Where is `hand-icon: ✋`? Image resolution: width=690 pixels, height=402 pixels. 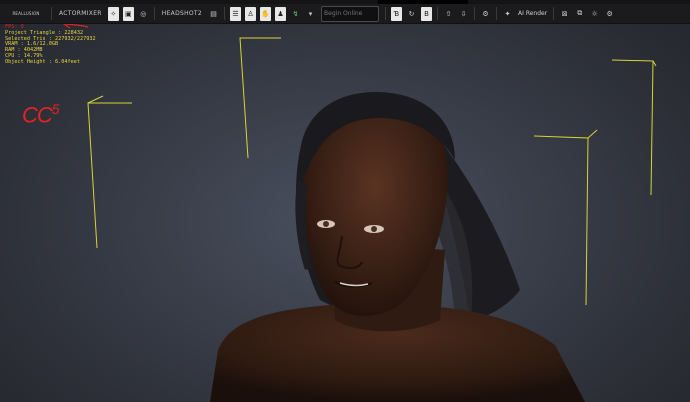 hand-icon: ✋ is located at coordinates (266, 13).